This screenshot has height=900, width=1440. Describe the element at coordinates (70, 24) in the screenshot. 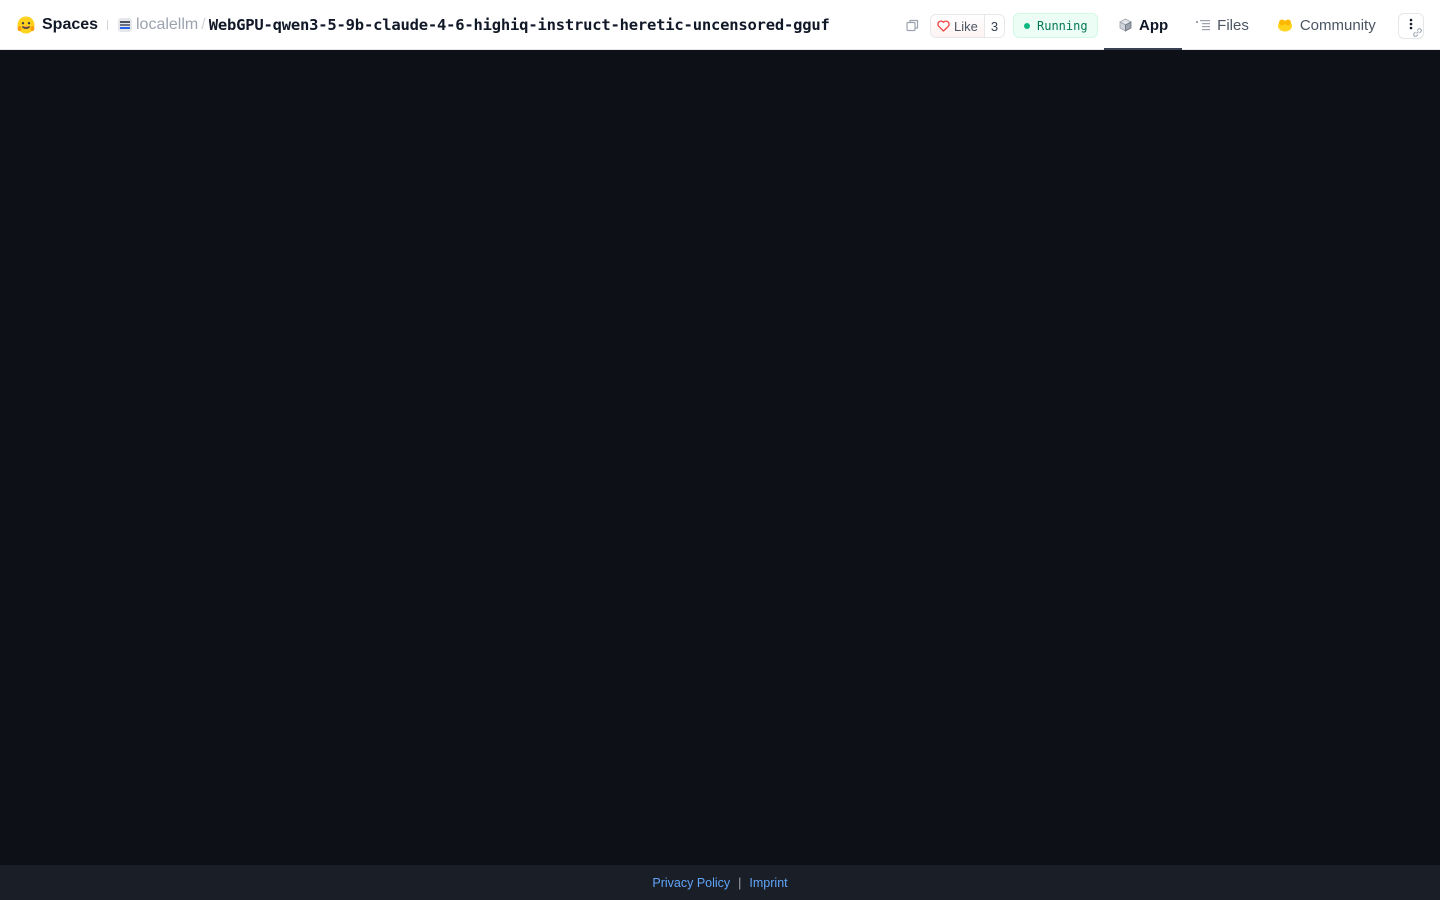

I see `brand-label: Spaces` at that location.